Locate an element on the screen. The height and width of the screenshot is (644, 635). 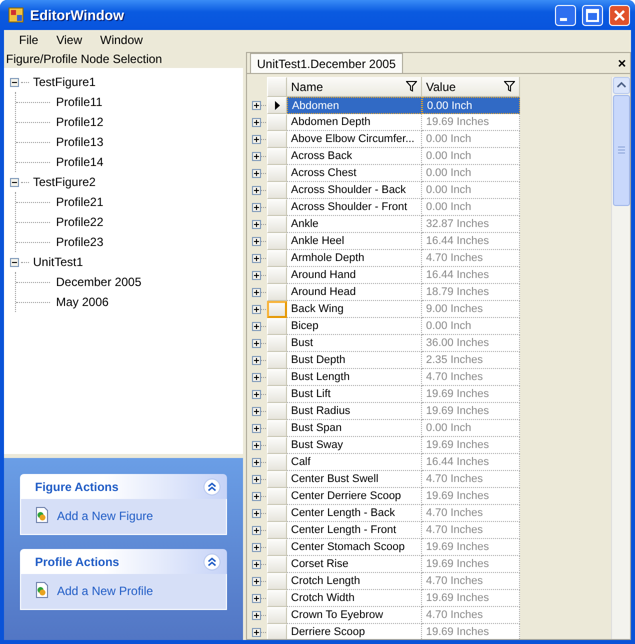
close-icon is located at coordinates (619, 15).